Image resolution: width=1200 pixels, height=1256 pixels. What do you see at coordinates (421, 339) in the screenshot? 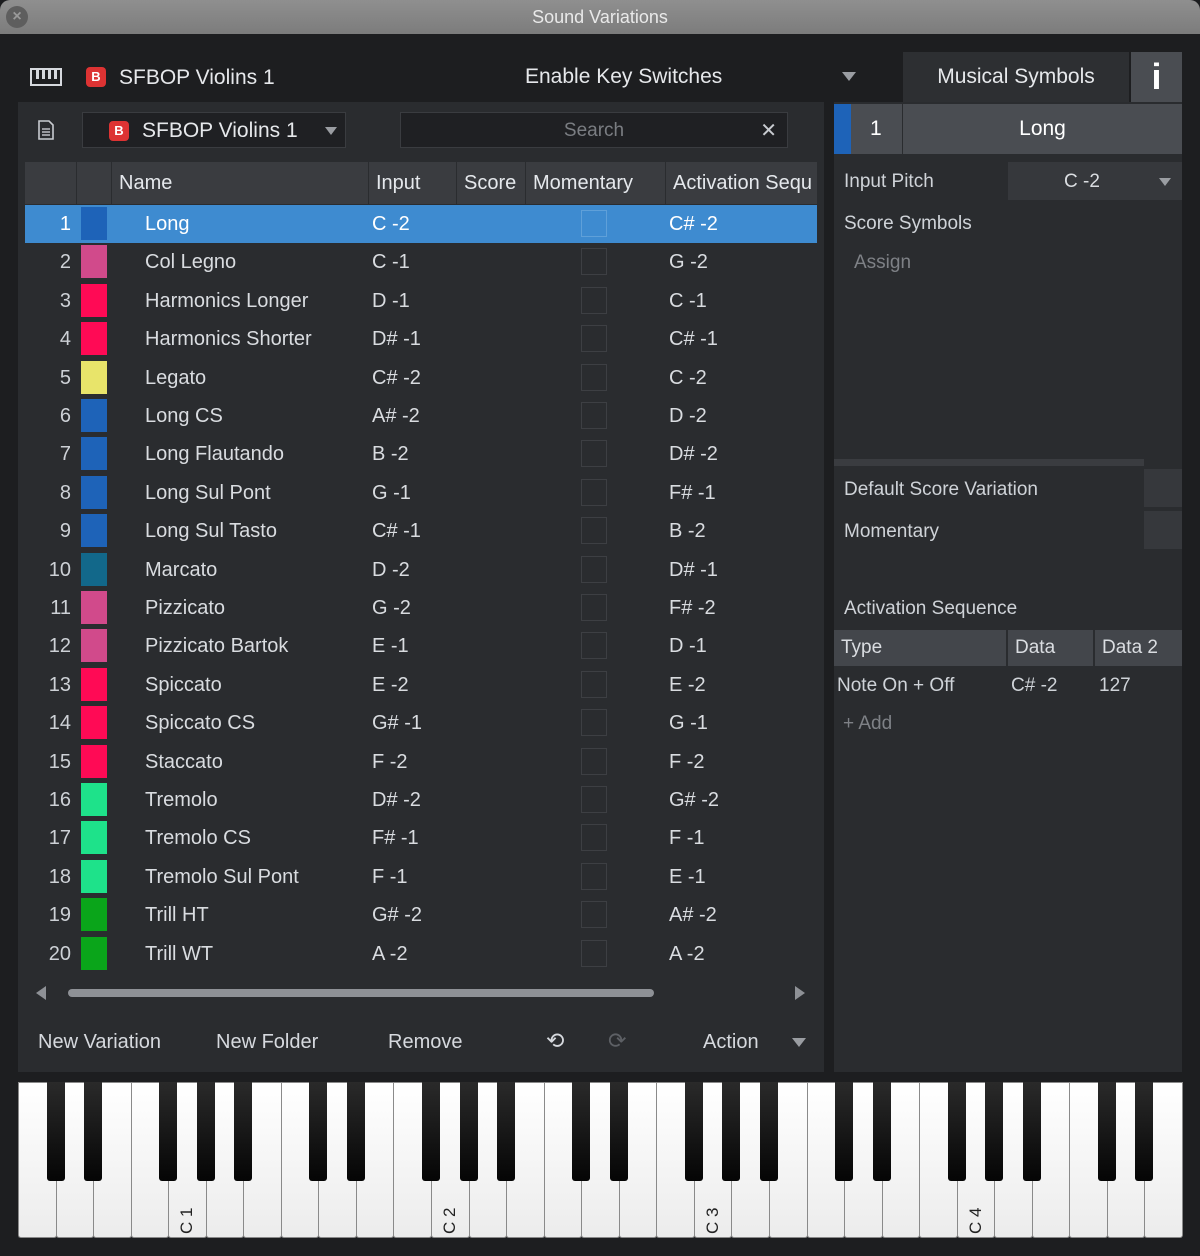
I see `table-row: 4 Harmonics Shorter D# -1 C# -1` at bounding box center [421, 339].